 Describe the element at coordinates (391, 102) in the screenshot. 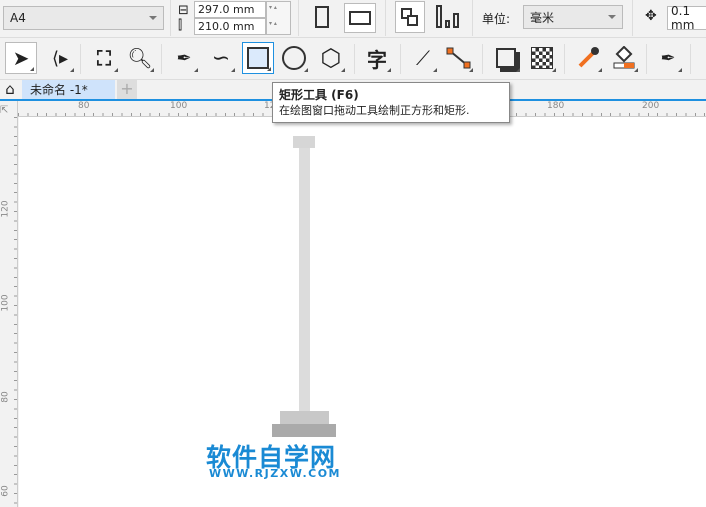

I see `tooltip: 矩形工具 (F6) 在绘图窗口拖动工具绘制正方形和矩形.` at that location.